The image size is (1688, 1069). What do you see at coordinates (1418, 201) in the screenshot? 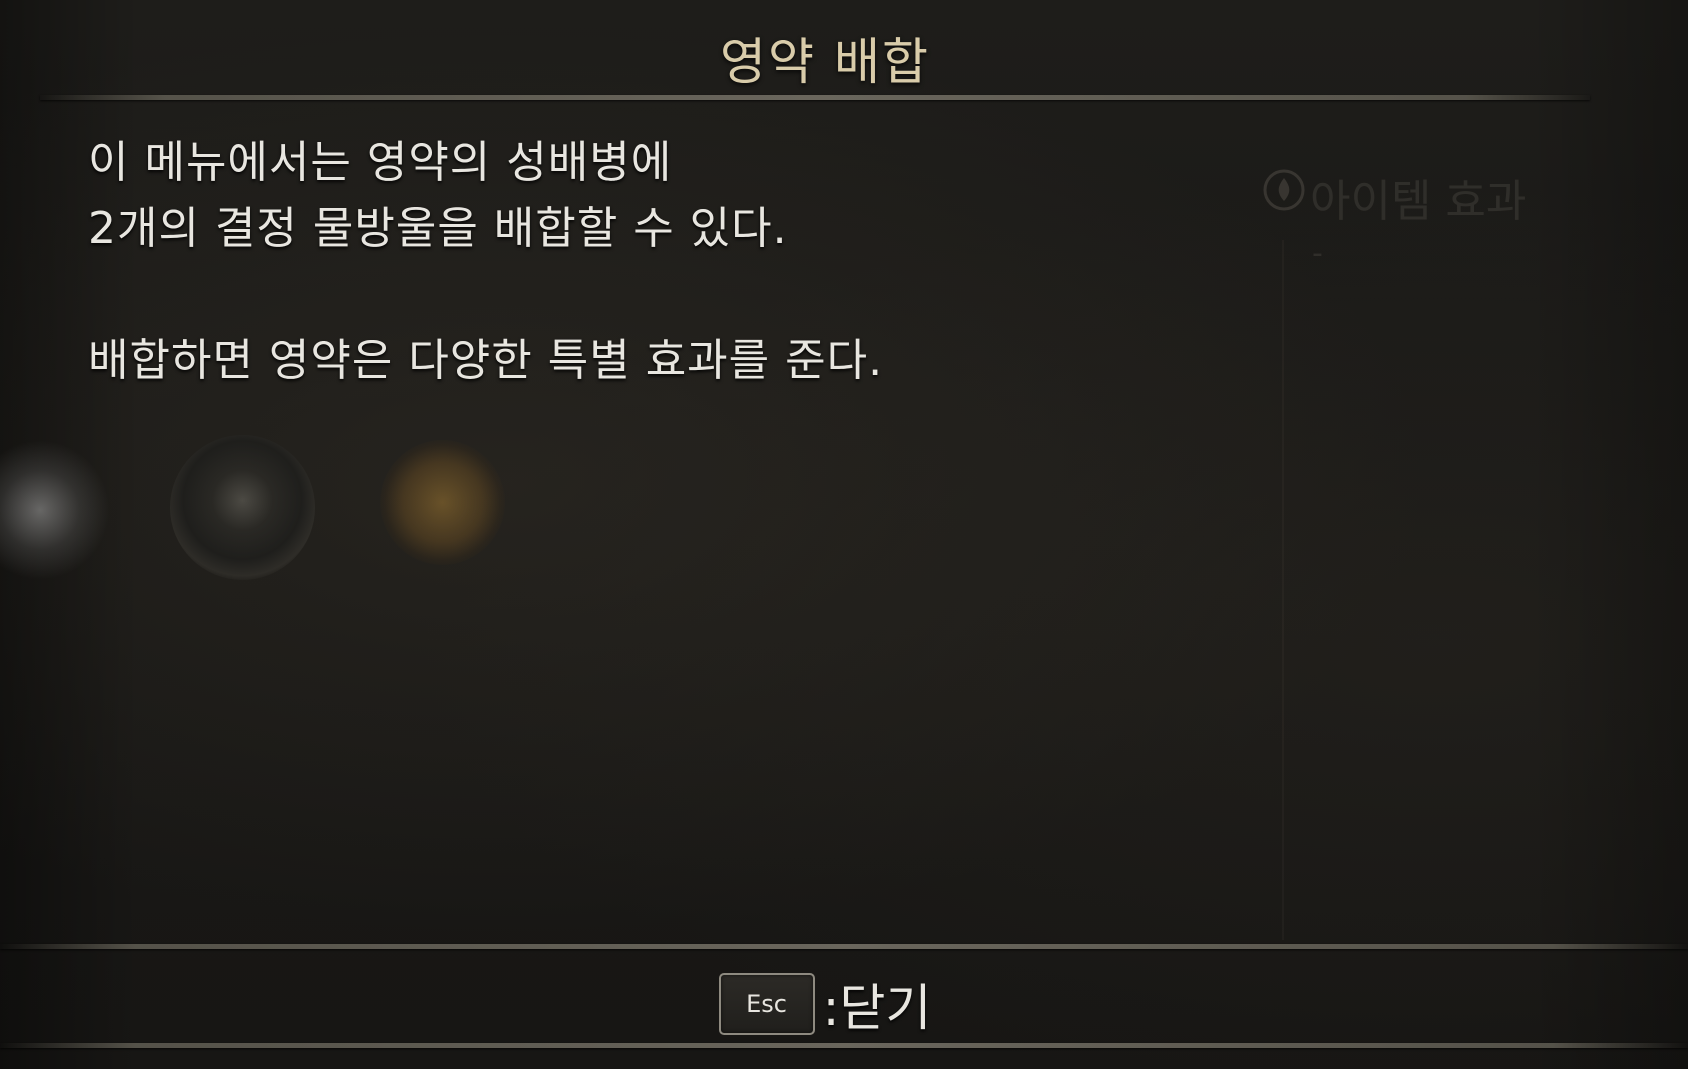
I see `item-effect-label: 아이템 효과` at bounding box center [1418, 201].